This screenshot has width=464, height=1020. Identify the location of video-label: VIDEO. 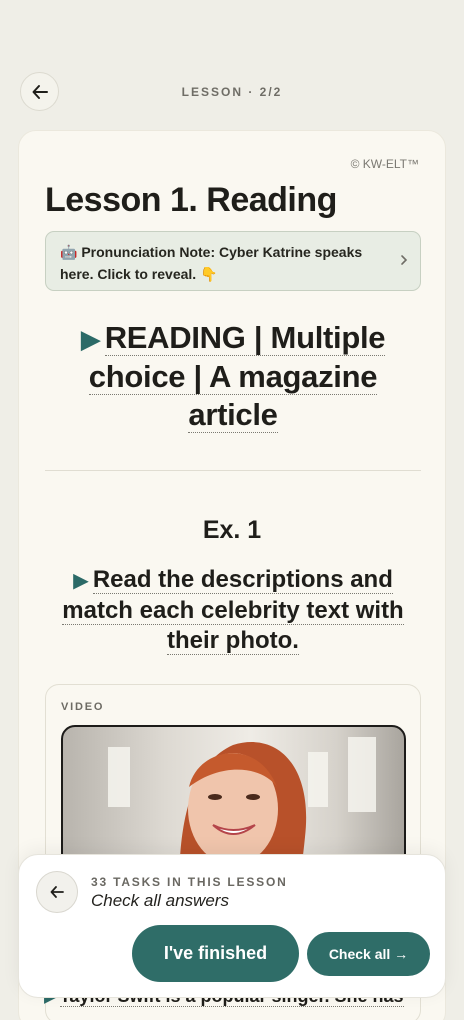
(83, 707).